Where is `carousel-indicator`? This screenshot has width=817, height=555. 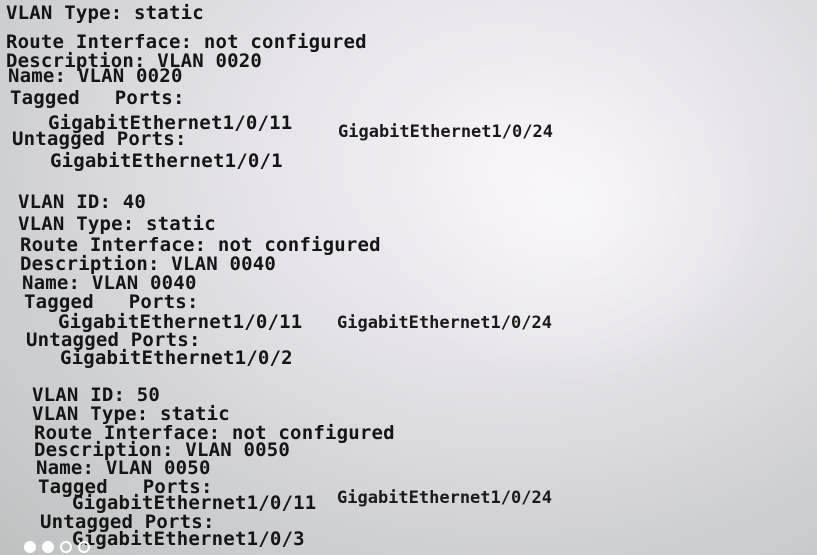 carousel-indicator is located at coordinates (57, 547).